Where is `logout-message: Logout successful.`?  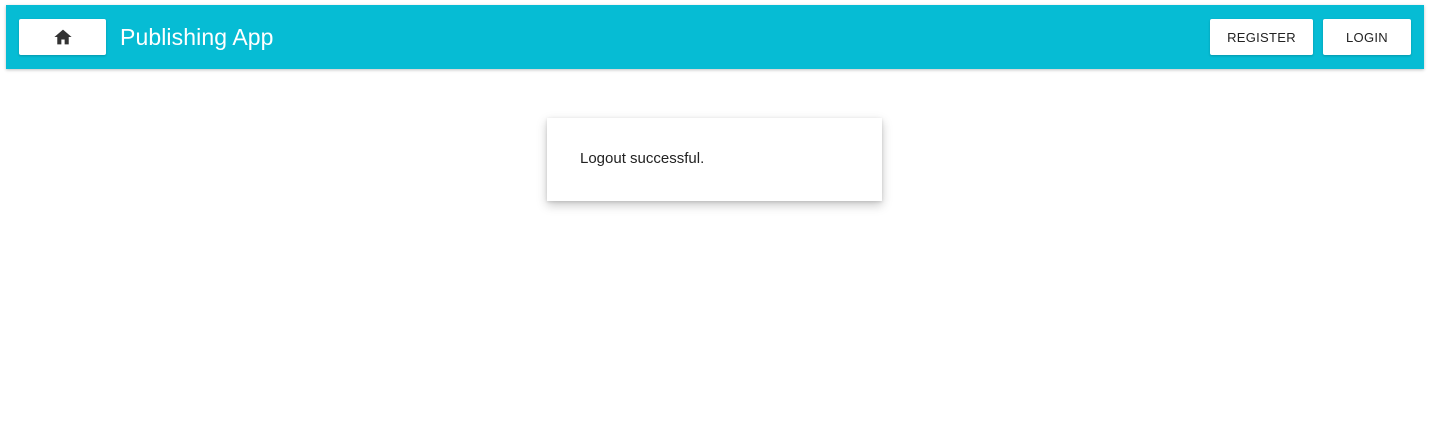 logout-message: Logout successful. is located at coordinates (642, 158).